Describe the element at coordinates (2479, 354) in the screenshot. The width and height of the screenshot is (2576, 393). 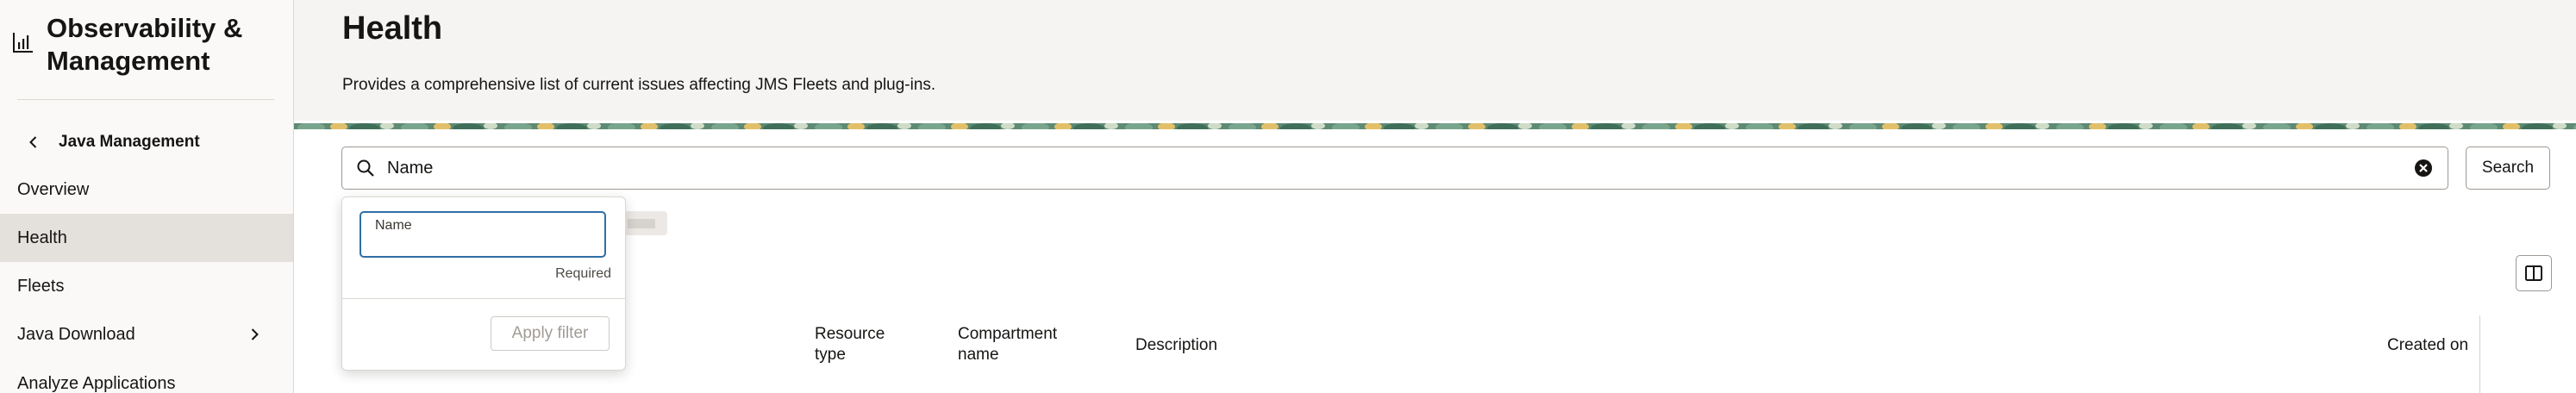
I see `column-divider` at that location.